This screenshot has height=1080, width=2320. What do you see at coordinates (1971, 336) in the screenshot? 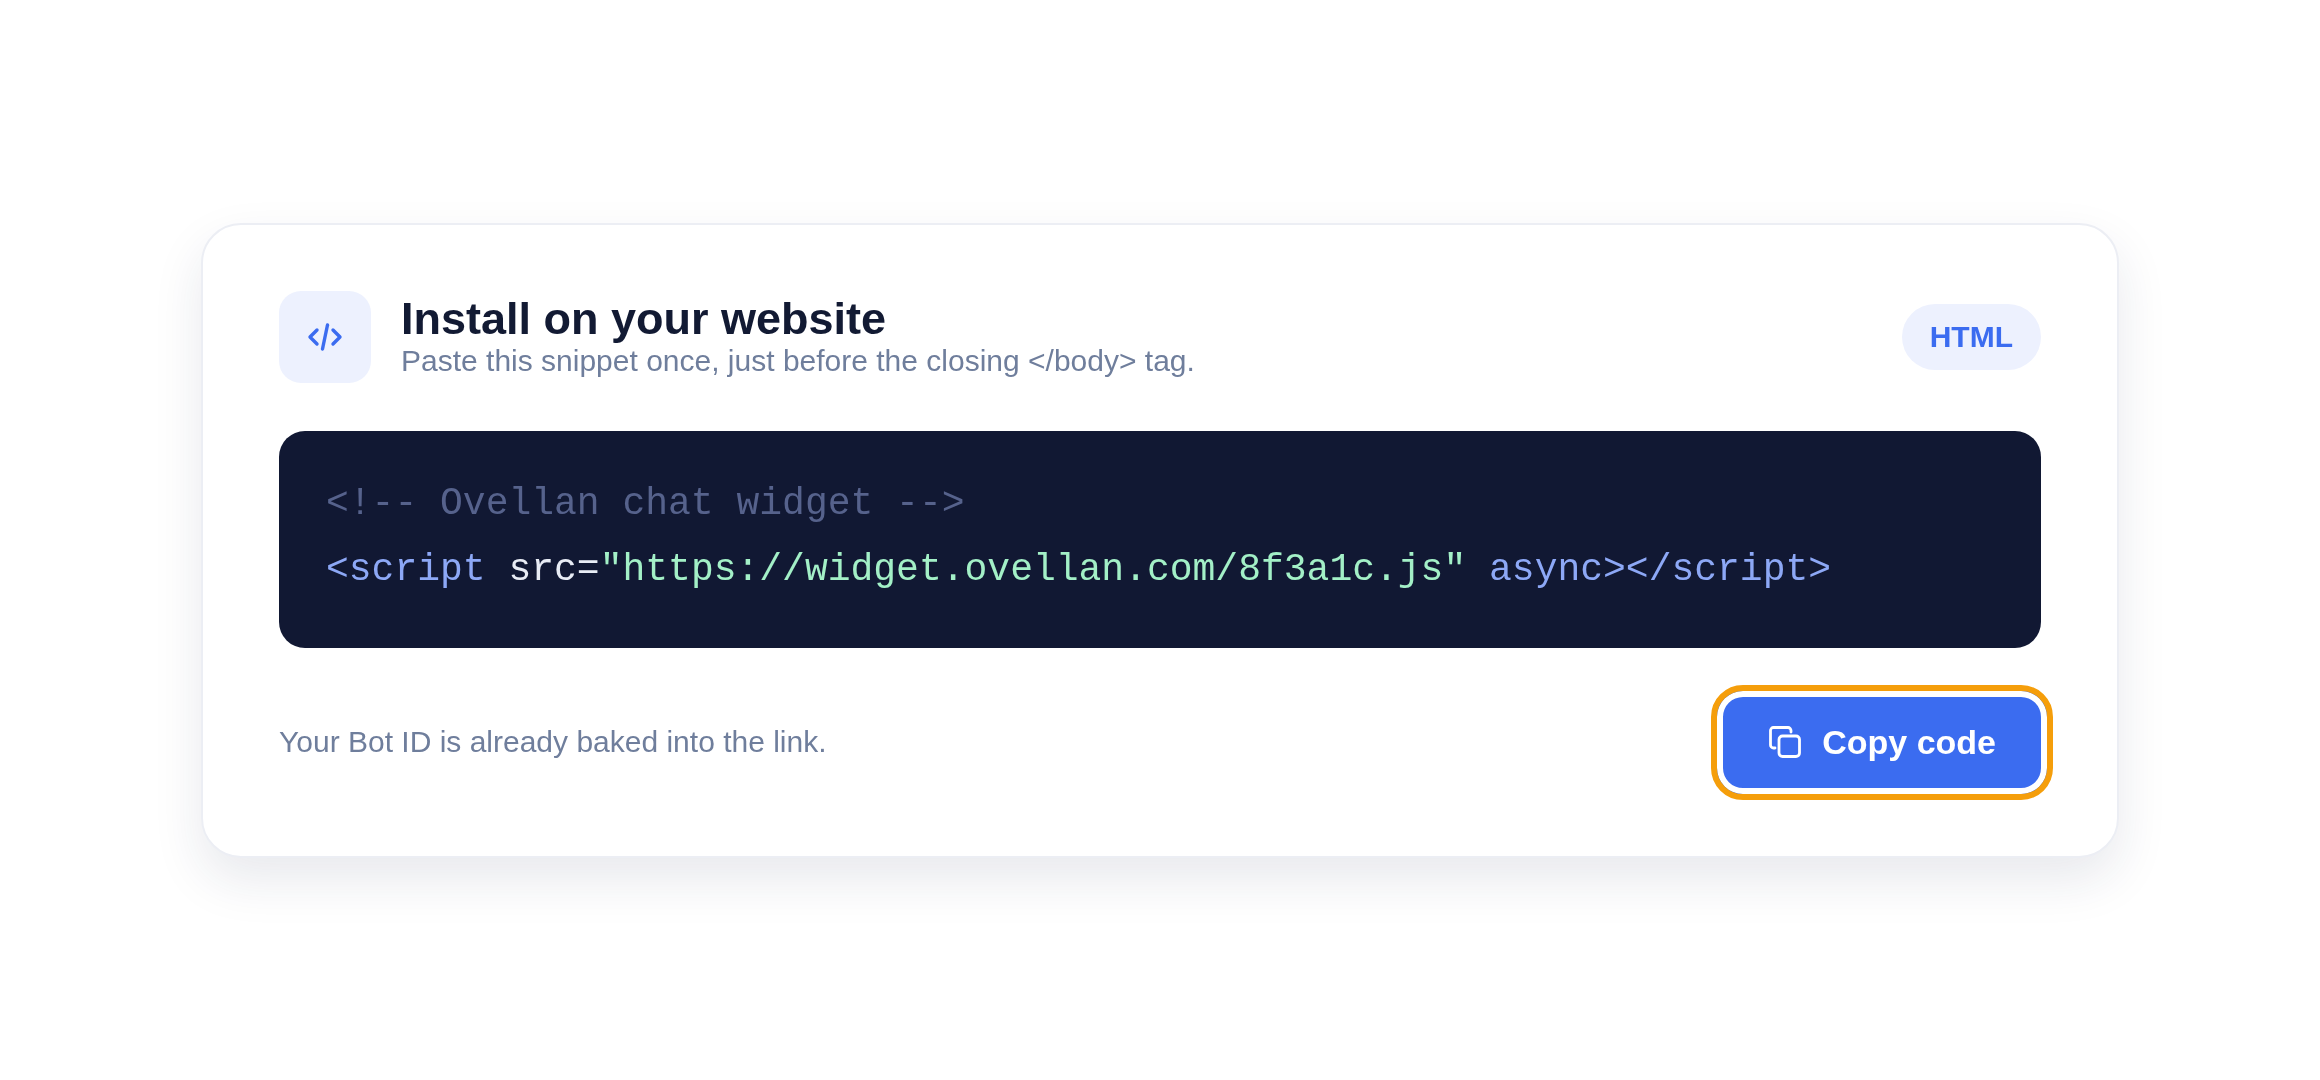
I see `language-badge: HTML` at bounding box center [1971, 336].